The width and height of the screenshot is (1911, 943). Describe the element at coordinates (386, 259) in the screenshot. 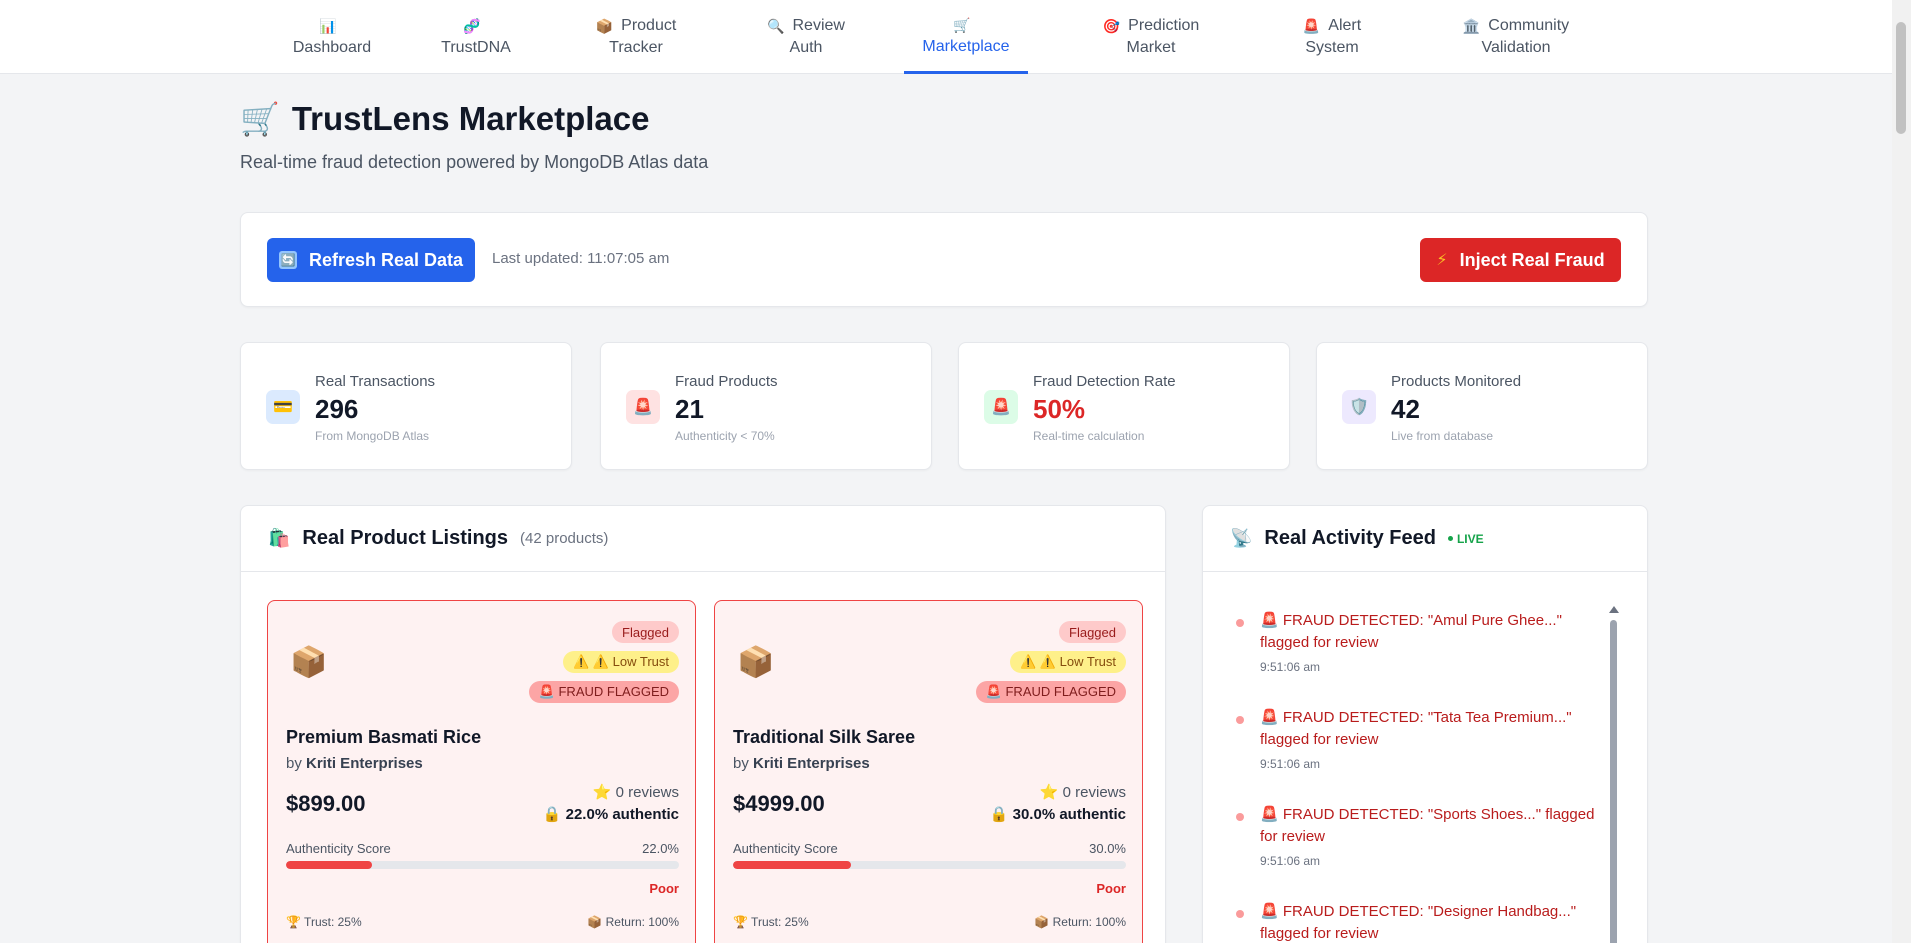

I see `refresh-label: Refresh Real Data` at that location.